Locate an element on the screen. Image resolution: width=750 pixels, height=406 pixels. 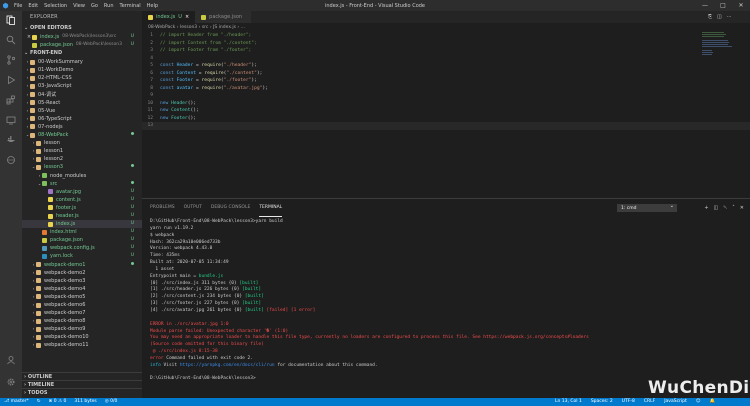
account-icon is located at coordinates (11, 360).